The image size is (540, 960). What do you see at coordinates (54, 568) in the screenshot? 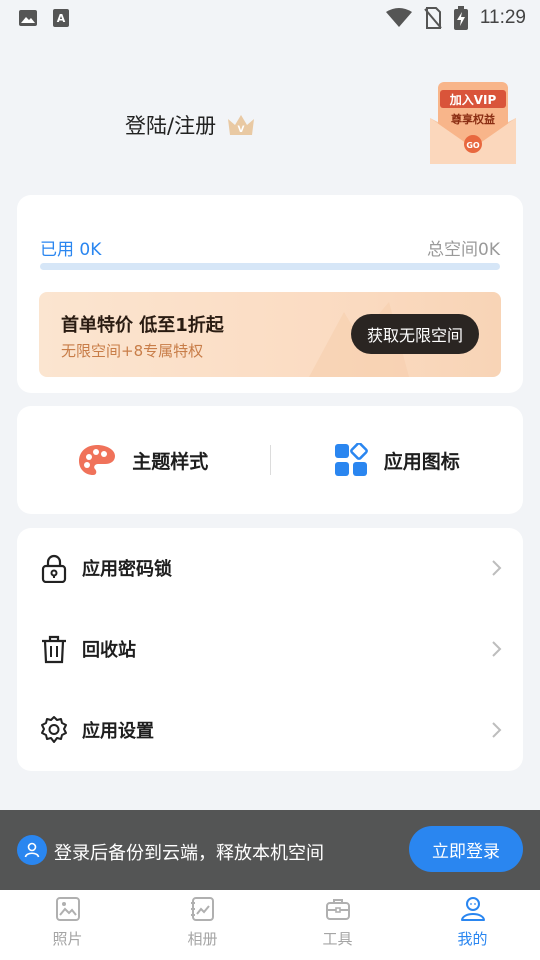
I see `lock-icon` at bounding box center [54, 568].